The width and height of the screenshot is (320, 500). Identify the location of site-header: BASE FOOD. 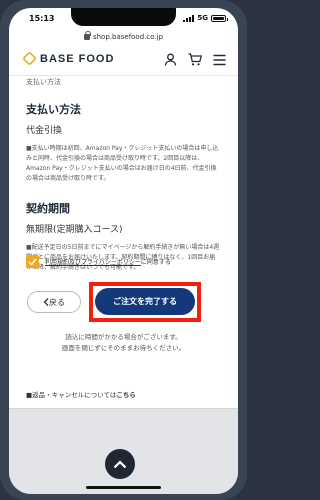
(123, 61).